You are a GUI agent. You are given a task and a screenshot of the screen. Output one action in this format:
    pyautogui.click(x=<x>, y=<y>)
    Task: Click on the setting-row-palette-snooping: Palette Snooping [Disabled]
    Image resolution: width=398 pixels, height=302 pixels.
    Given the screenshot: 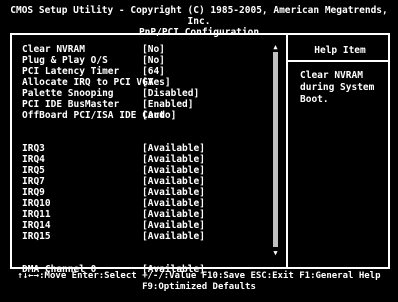 What is the action you would take?
    pyautogui.click(x=147, y=93)
    